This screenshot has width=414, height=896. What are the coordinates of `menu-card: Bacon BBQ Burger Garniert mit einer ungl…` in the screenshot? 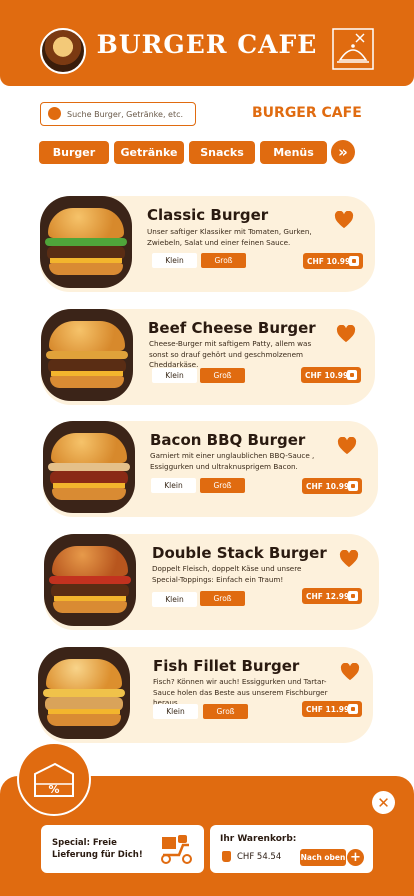 It's located at (210, 469).